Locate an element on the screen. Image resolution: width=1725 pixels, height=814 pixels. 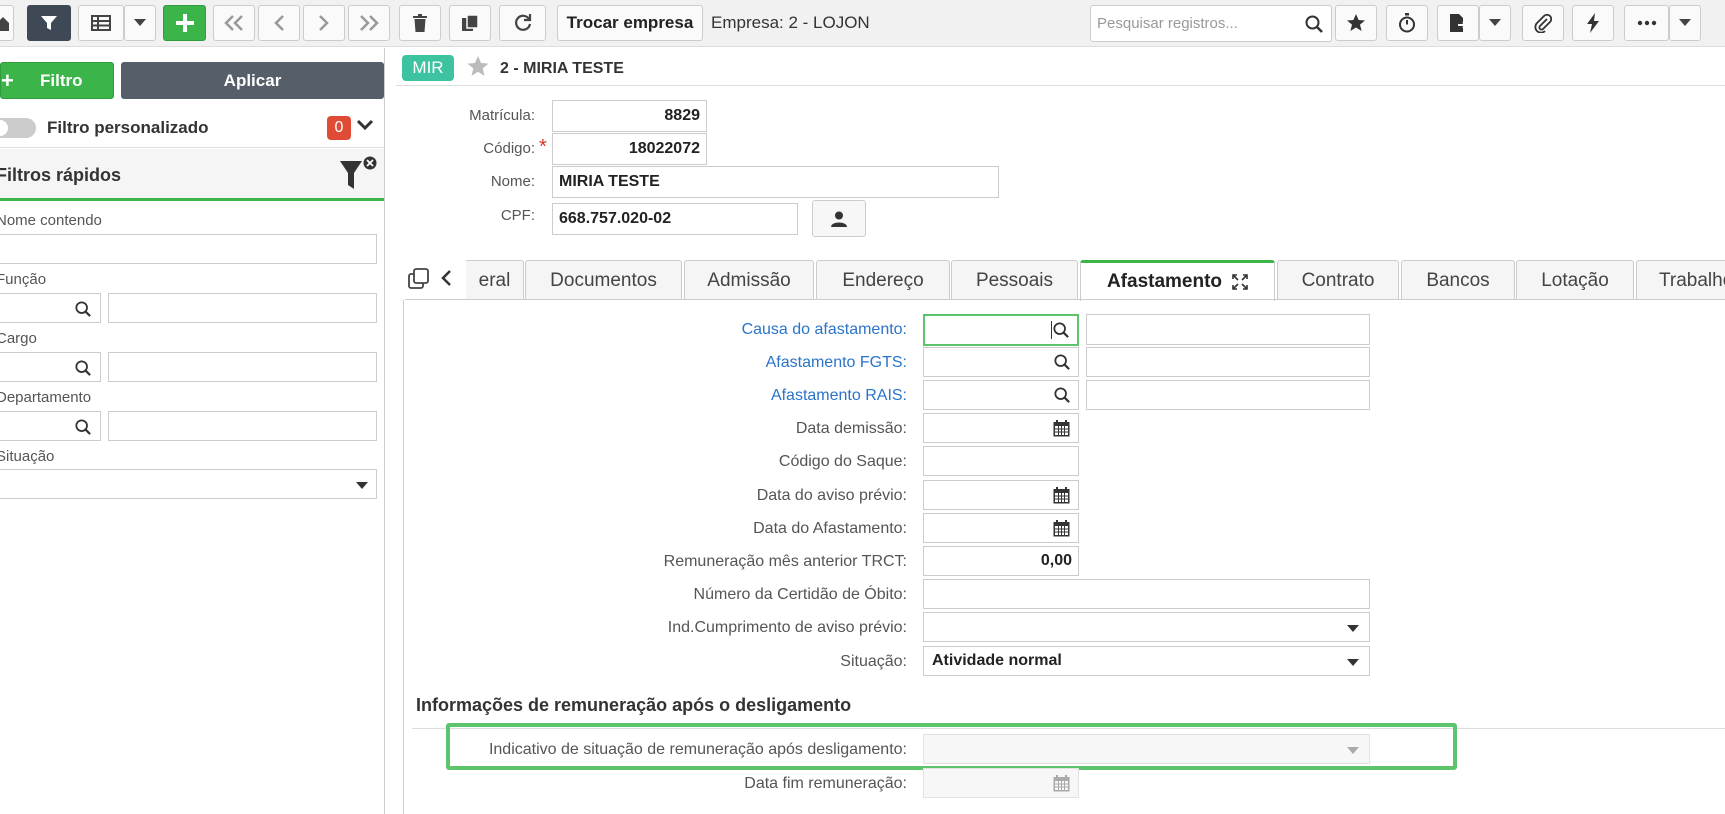
first-record-button is located at coordinates (234, 23).